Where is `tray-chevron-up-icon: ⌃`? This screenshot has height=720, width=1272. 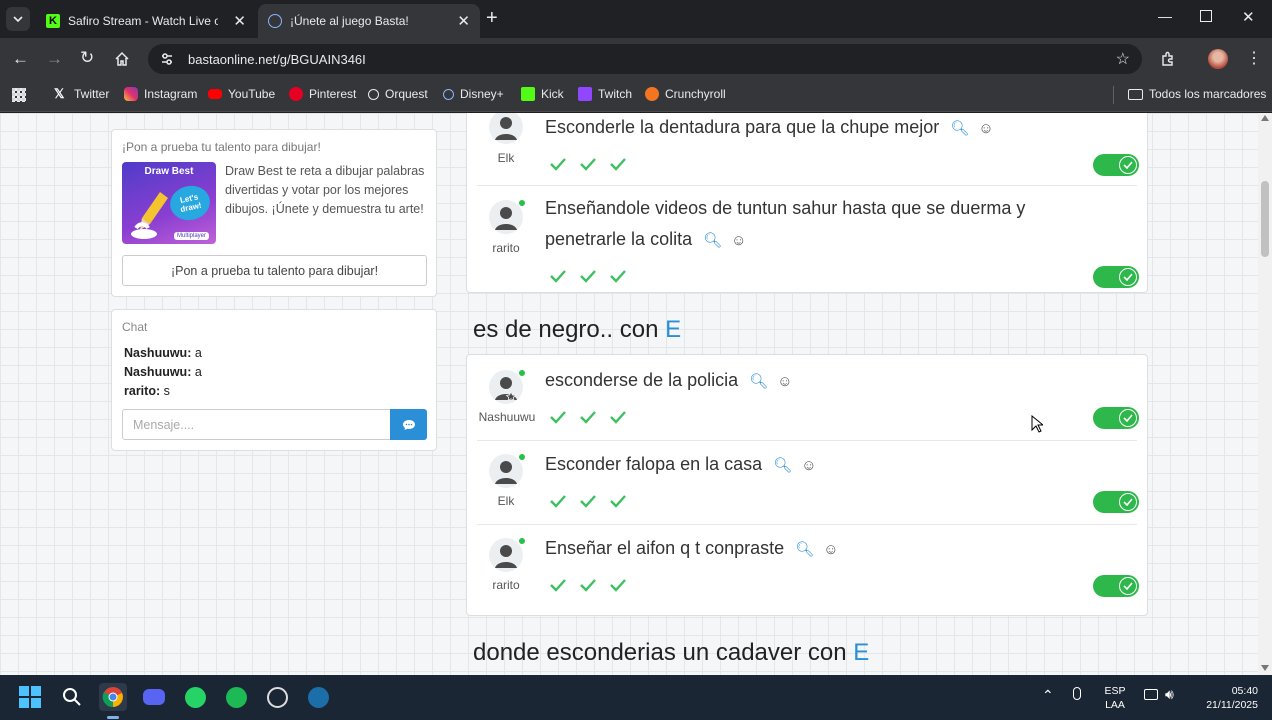
tray-chevron-up-icon: ⌃ is located at coordinates (1048, 695).